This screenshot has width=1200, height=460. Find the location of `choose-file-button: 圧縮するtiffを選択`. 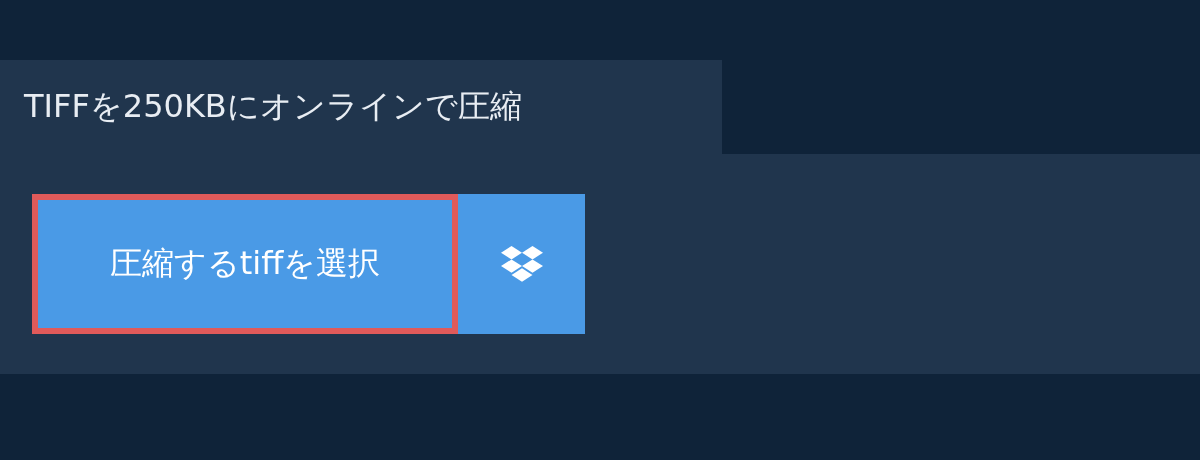

choose-file-button: 圧縮するtiffを選択 is located at coordinates (245, 264).